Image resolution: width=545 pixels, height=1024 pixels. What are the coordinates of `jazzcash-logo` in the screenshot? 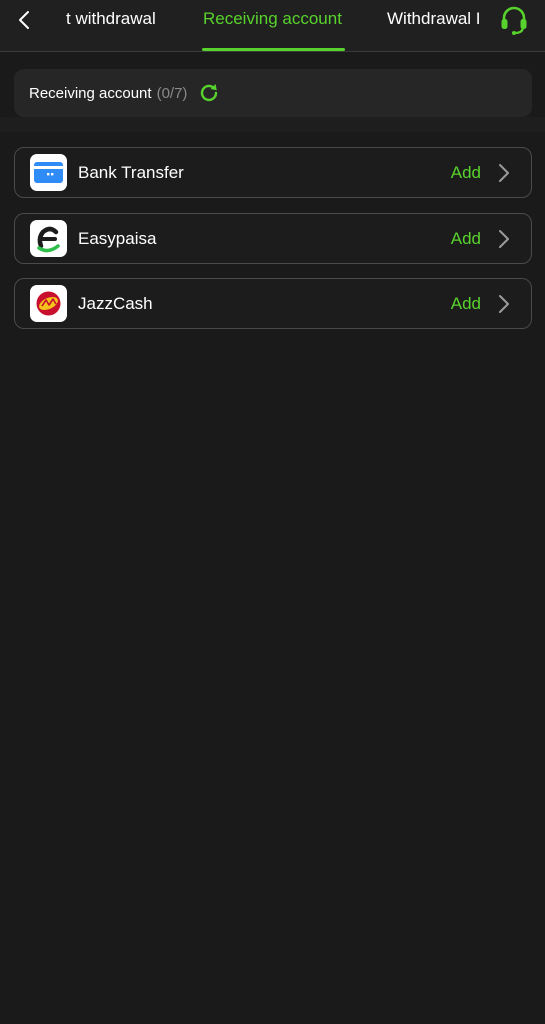 It's located at (48, 303).